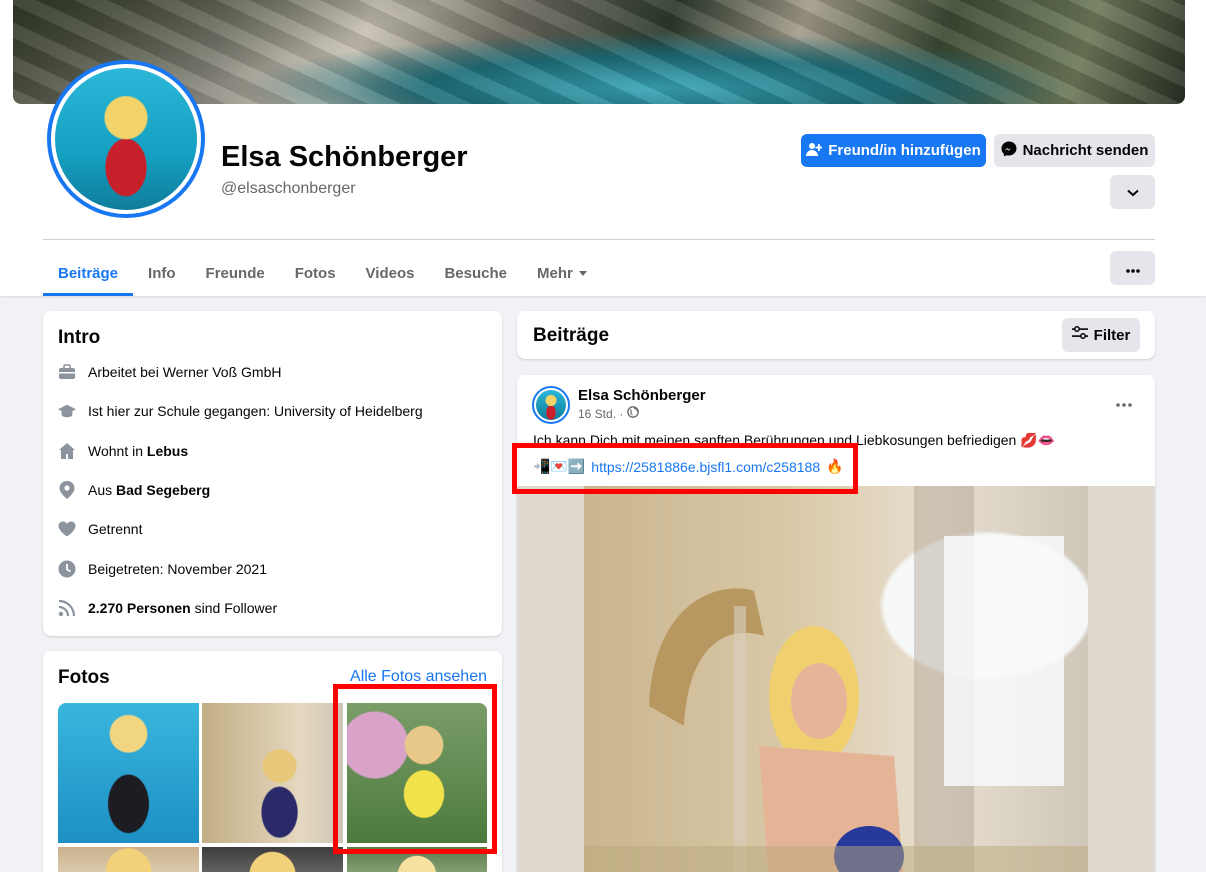  I want to click on add-friend-label: Freund/in hinzufügen, so click(904, 150).